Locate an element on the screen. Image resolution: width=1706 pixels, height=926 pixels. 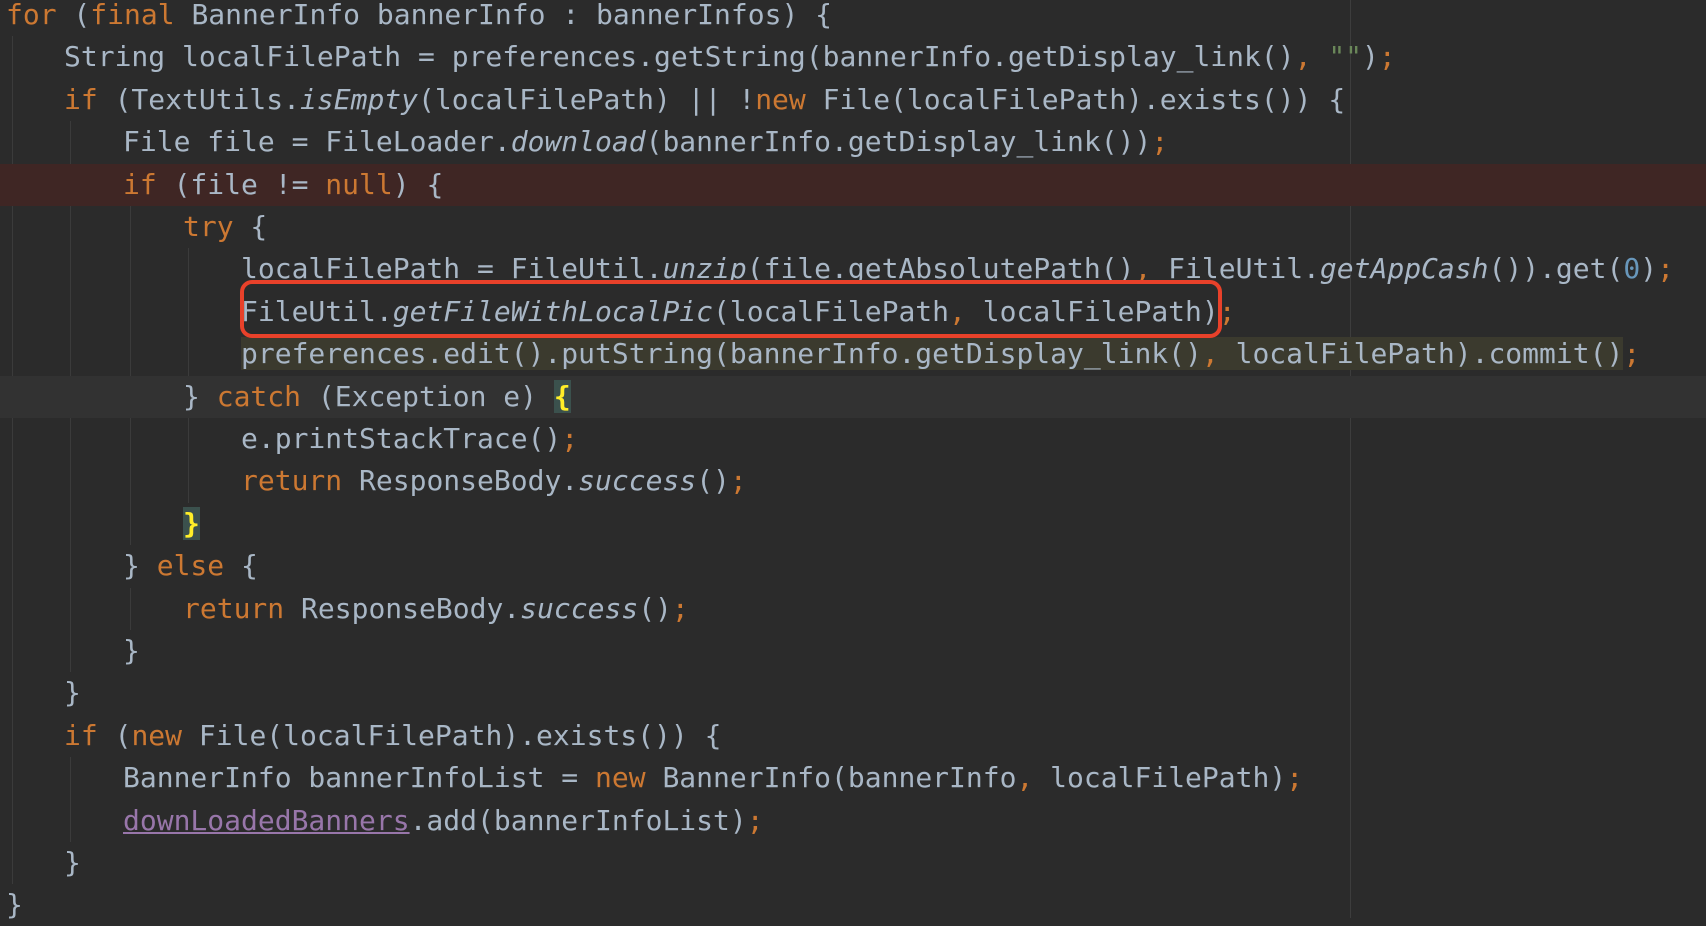
code-line-text: e.printStackTrace(); is located at coordinates (409, 439).